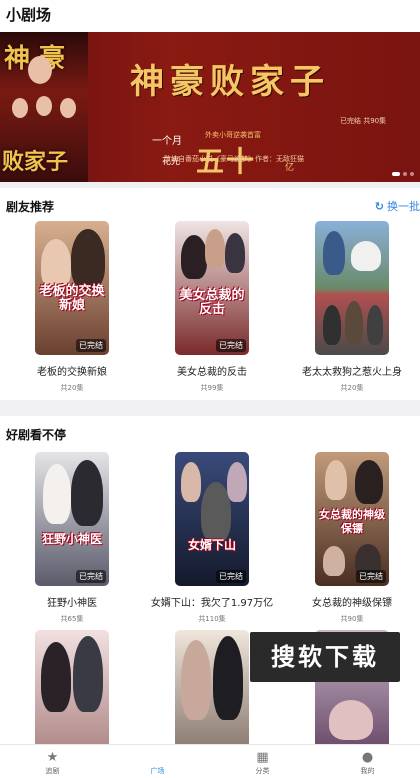 Image resolution: width=420 pixels, height=778 pixels. I want to click on refresh-label: 换一批, so click(403, 206).